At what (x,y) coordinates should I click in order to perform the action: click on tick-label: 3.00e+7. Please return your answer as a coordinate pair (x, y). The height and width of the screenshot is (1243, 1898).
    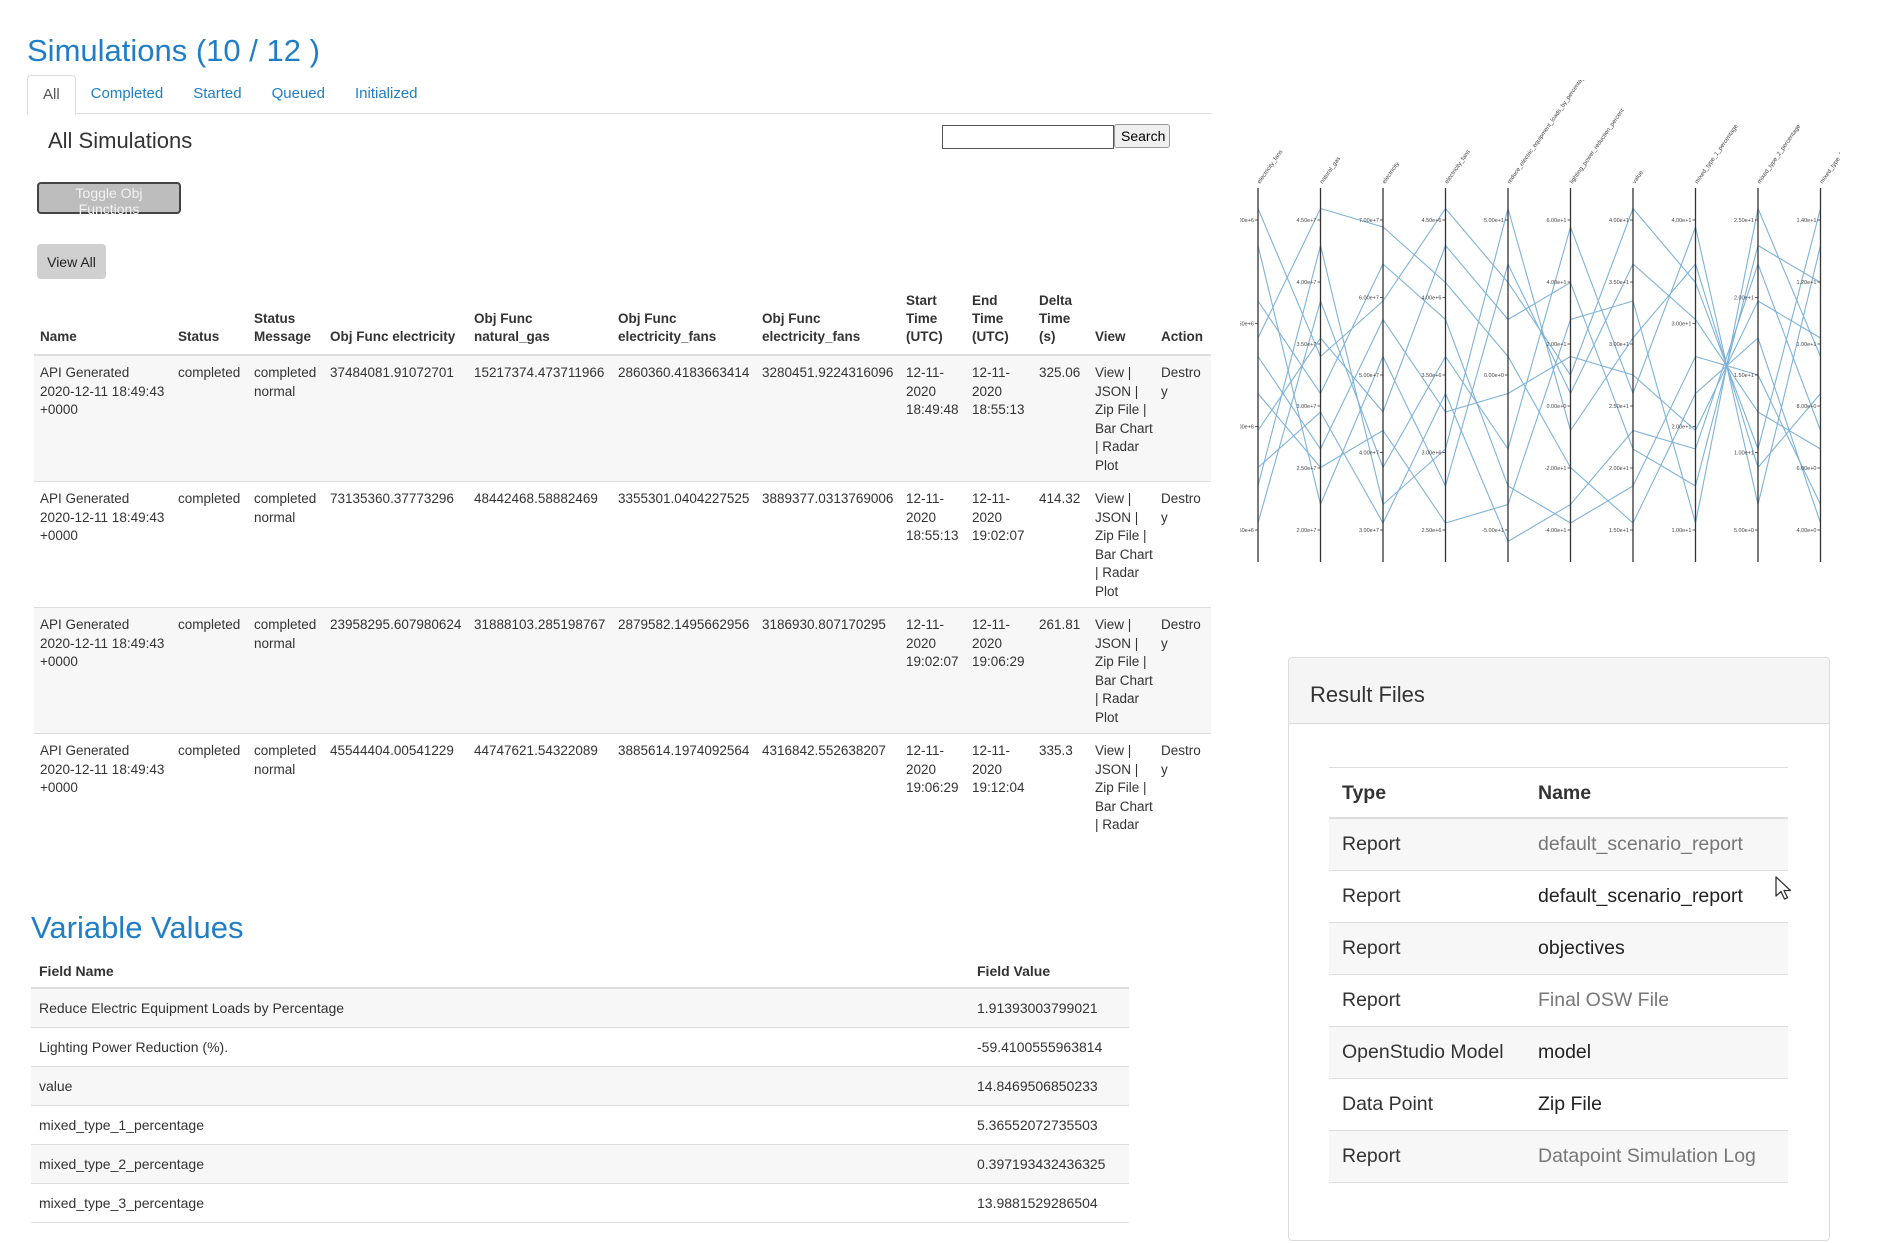
    Looking at the image, I should click on (1306, 407).